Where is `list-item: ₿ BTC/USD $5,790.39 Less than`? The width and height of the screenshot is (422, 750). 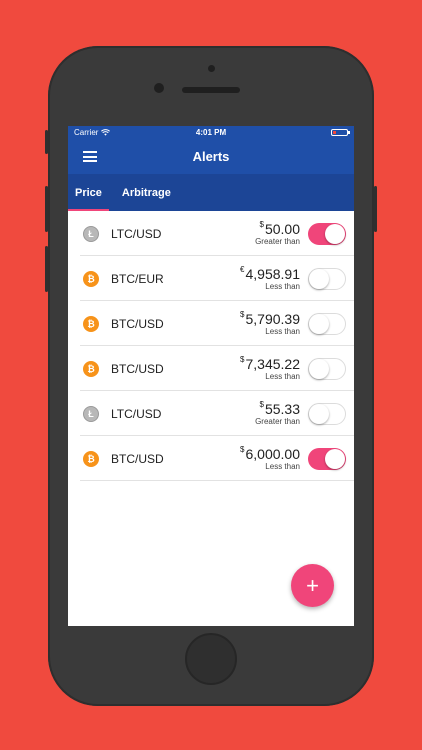
list-item: ₿ BTC/USD $5,790.39 Less than is located at coordinates (211, 323).